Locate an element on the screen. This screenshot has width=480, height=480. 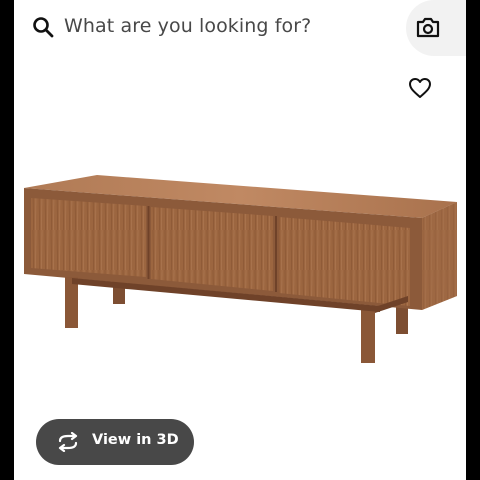
bench-side-grain is located at coordinates (439, 256).